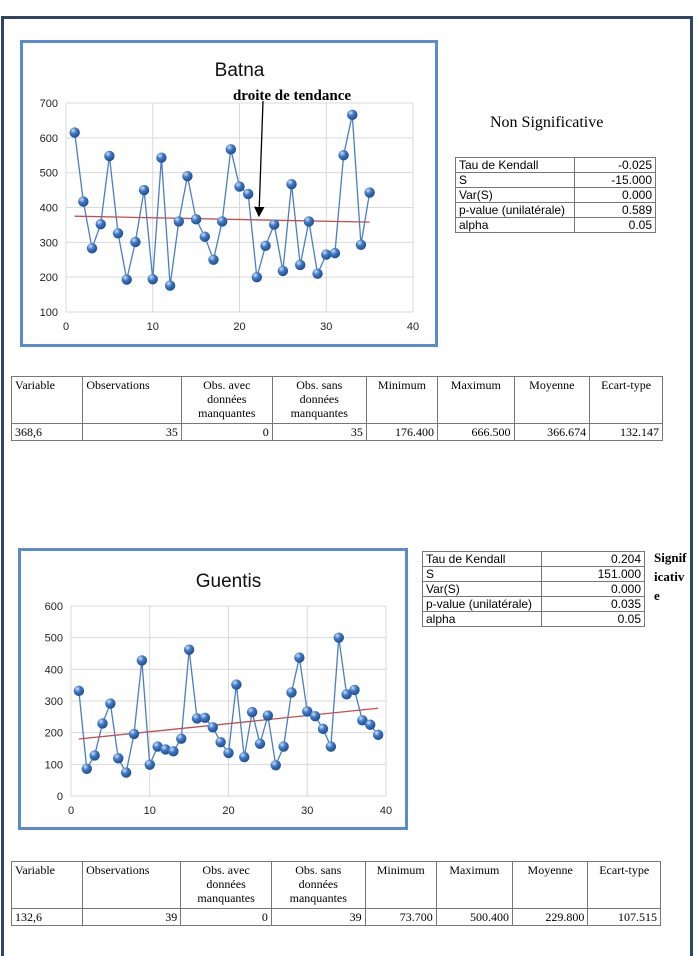 Image resolution: width=698 pixels, height=956 pixels. I want to click on y-tick-label: 400, so click(54, 670).